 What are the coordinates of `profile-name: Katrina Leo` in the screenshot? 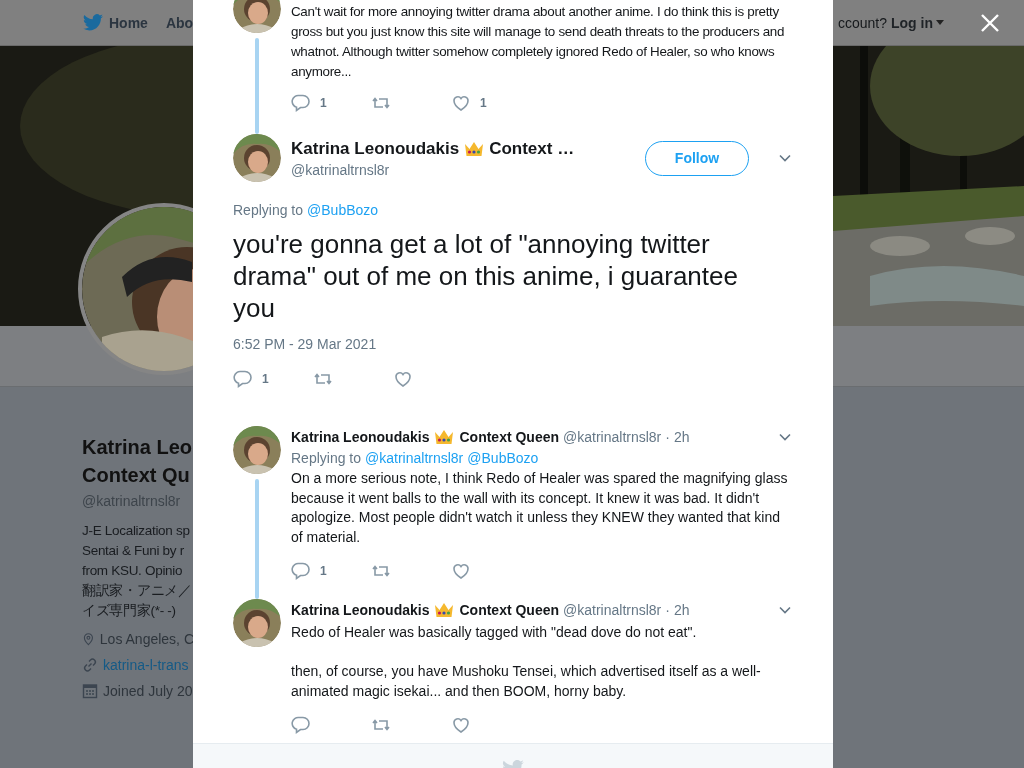 It's located at (138, 447).